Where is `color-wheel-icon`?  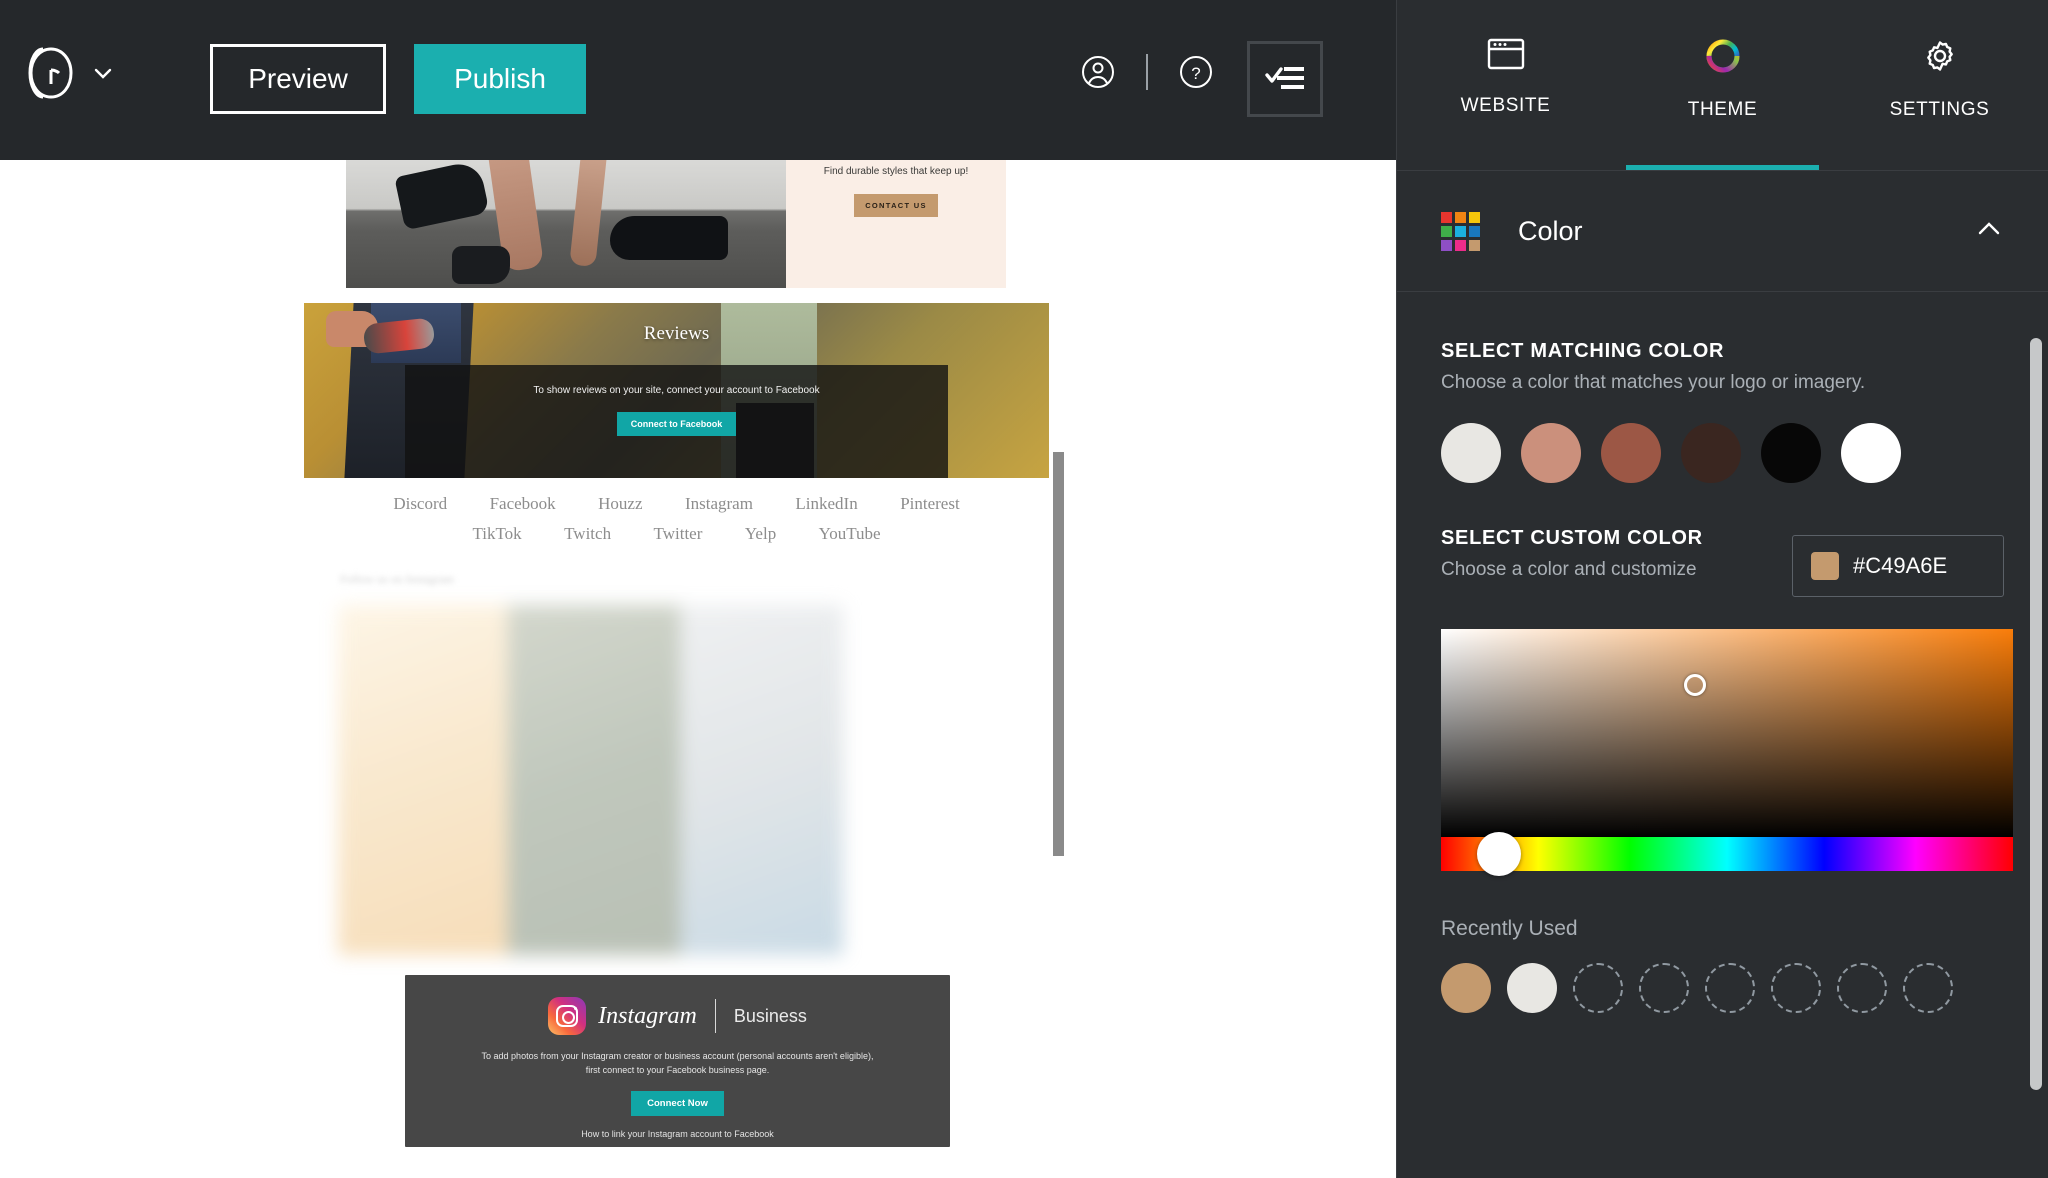
color-wheel-icon is located at coordinates (1723, 58).